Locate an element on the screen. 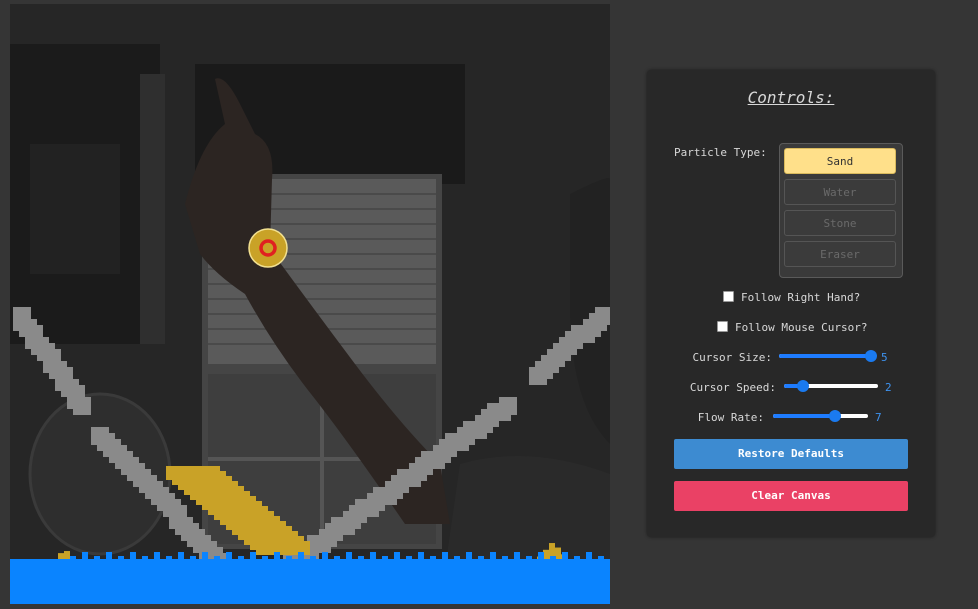  flow-rate-label: Flow Rate: is located at coordinates (730, 417).